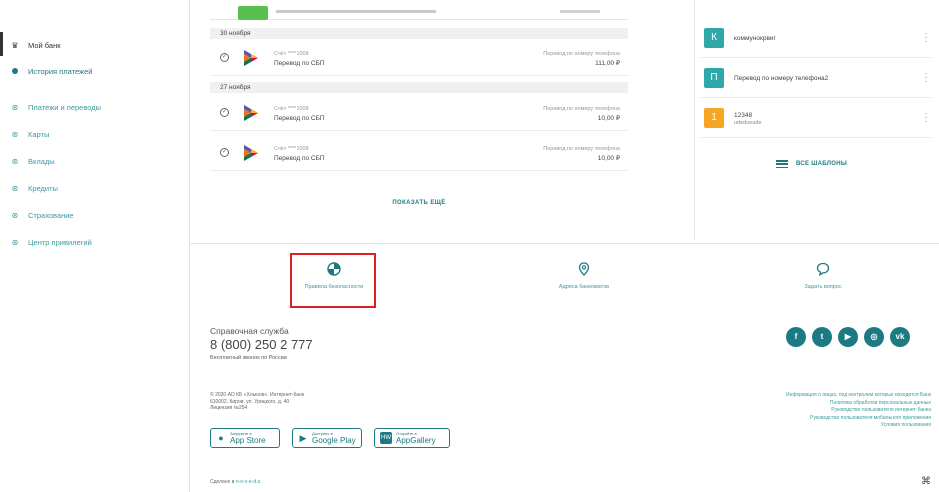 This screenshot has height=492, width=939. What do you see at coordinates (743, 115) in the screenshot?
I see `template-name: 12348` at bounding box center [743, 115].